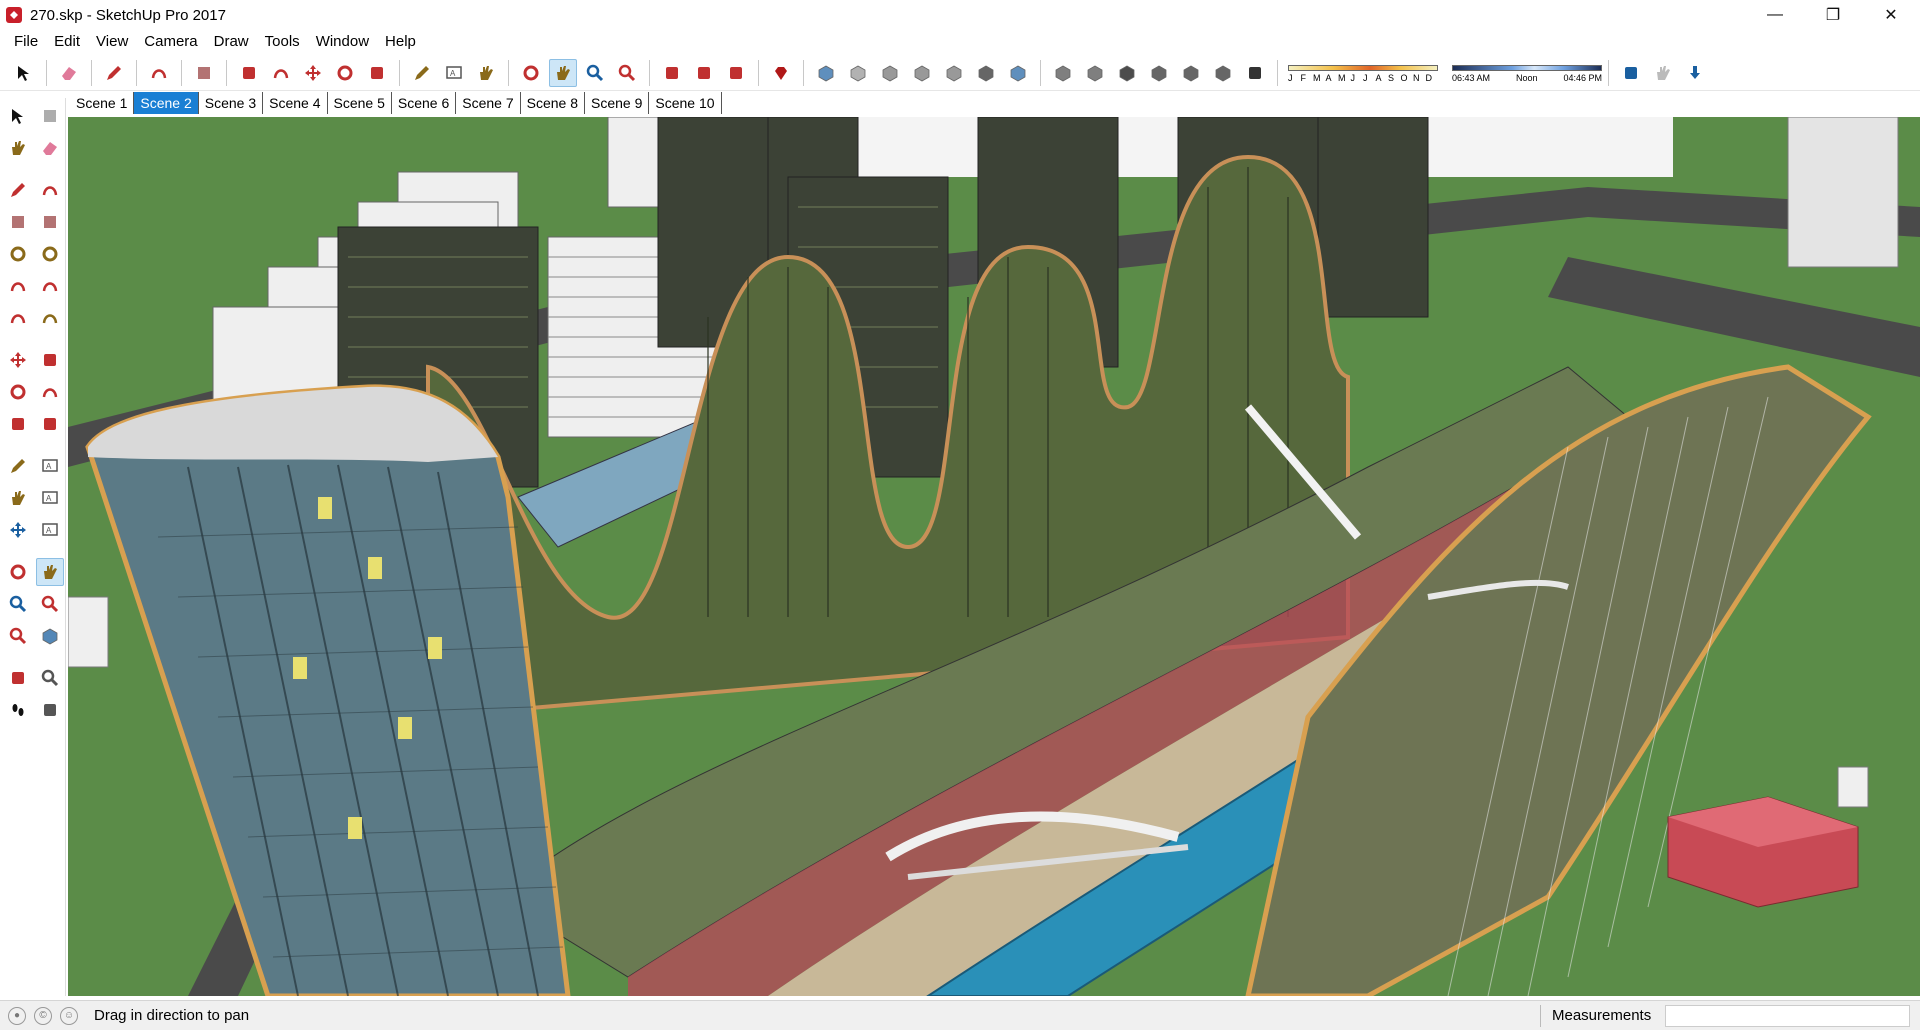  I want to click on scene-tab-7: Scene 7, so click(488, 103).